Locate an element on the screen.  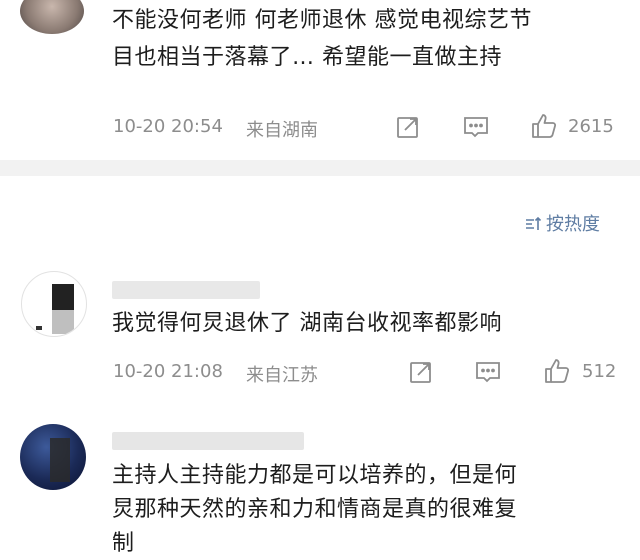
sort-label: 按热度 is located at coordinates (573, 224).